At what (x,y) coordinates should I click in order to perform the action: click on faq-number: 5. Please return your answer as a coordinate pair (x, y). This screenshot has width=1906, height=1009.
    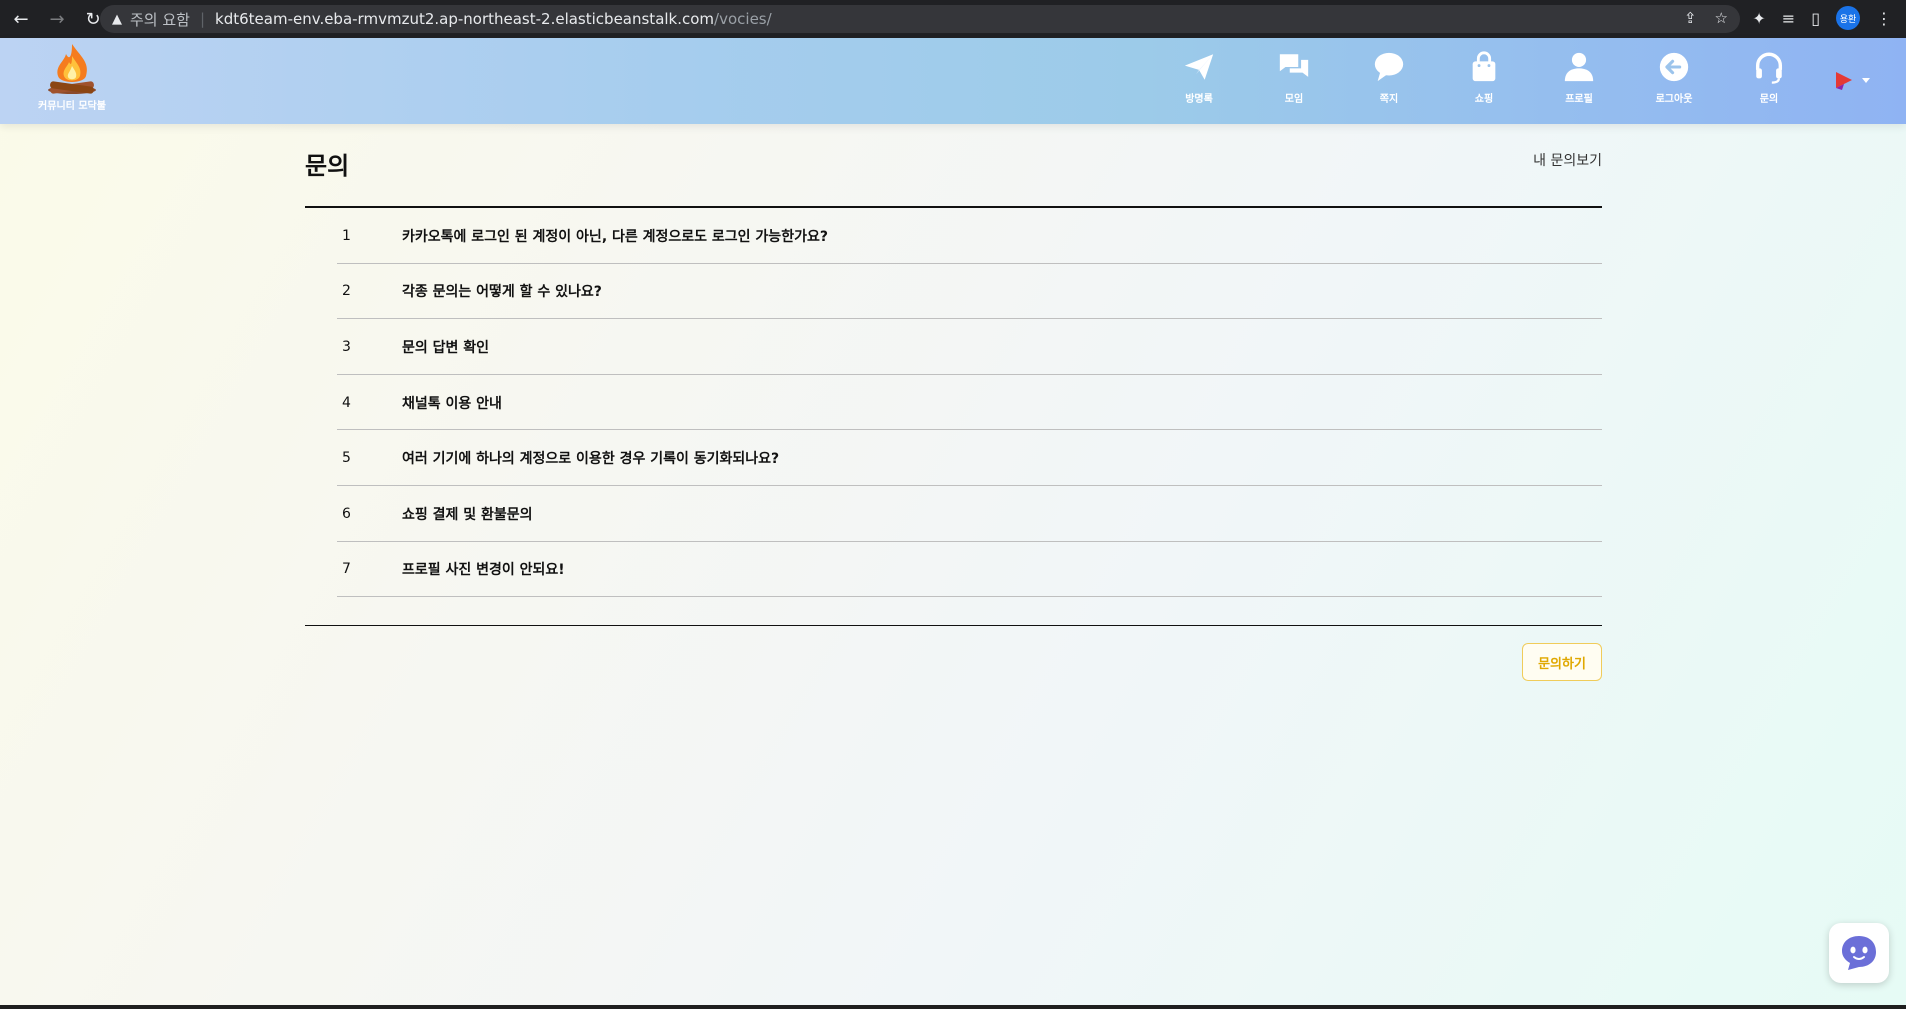
    Looking at the image, I should click on (346, 458).